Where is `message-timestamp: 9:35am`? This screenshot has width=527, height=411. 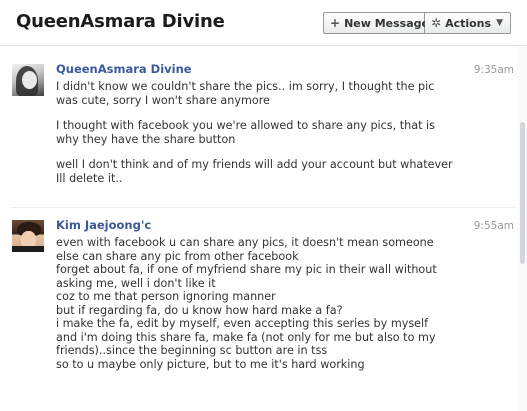 message-timestamp: 9:35am is located at coordinates (493, 70).